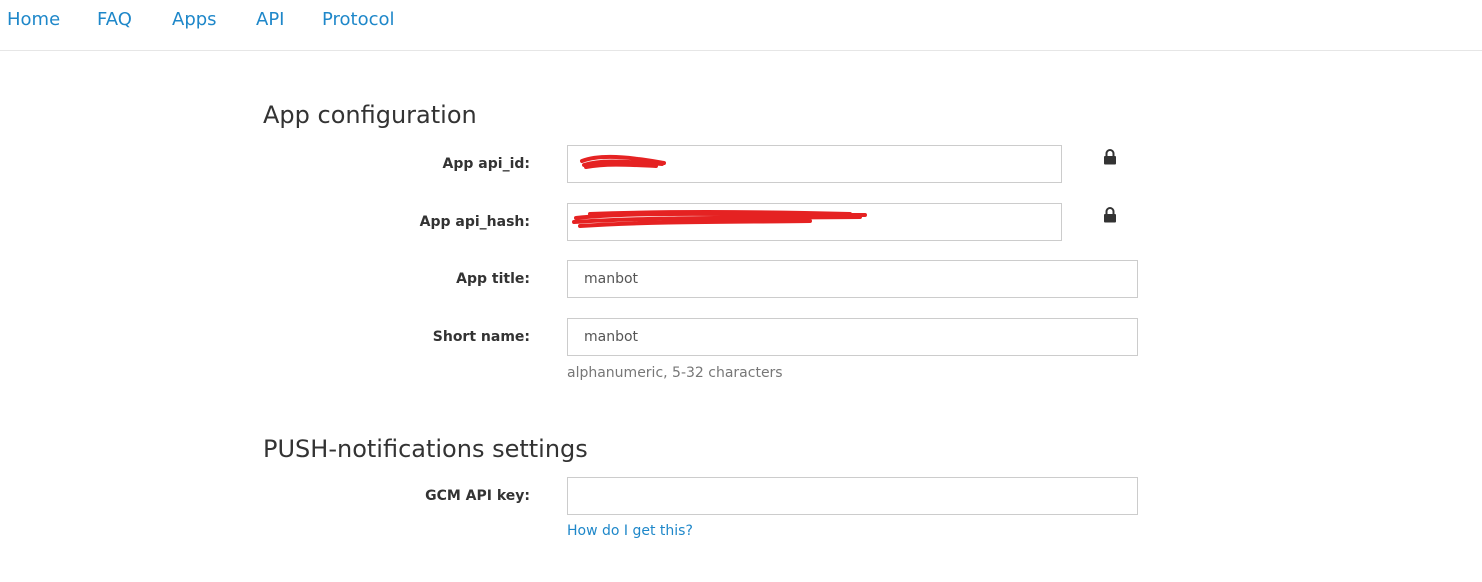  What do you see at coordinates (358, 20) in the screenshot?
I see `nav-protocol: Protocol` at bounding box center [358, 20].